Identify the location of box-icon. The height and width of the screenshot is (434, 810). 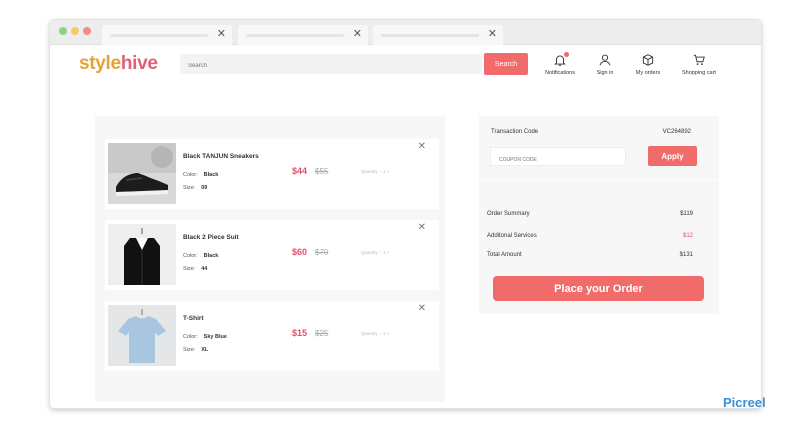
(648, 60).